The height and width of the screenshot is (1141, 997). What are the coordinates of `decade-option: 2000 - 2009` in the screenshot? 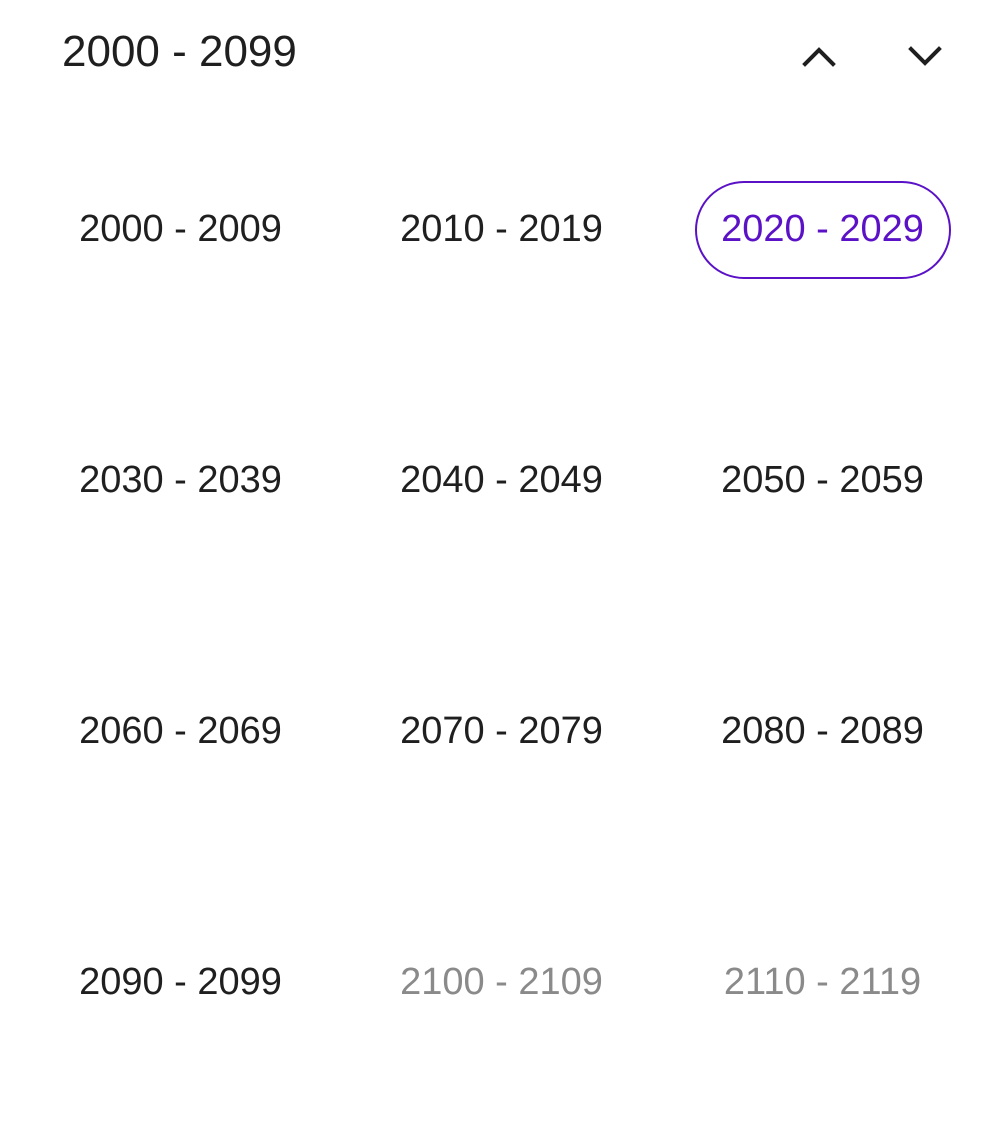 It's located at (181, 230).